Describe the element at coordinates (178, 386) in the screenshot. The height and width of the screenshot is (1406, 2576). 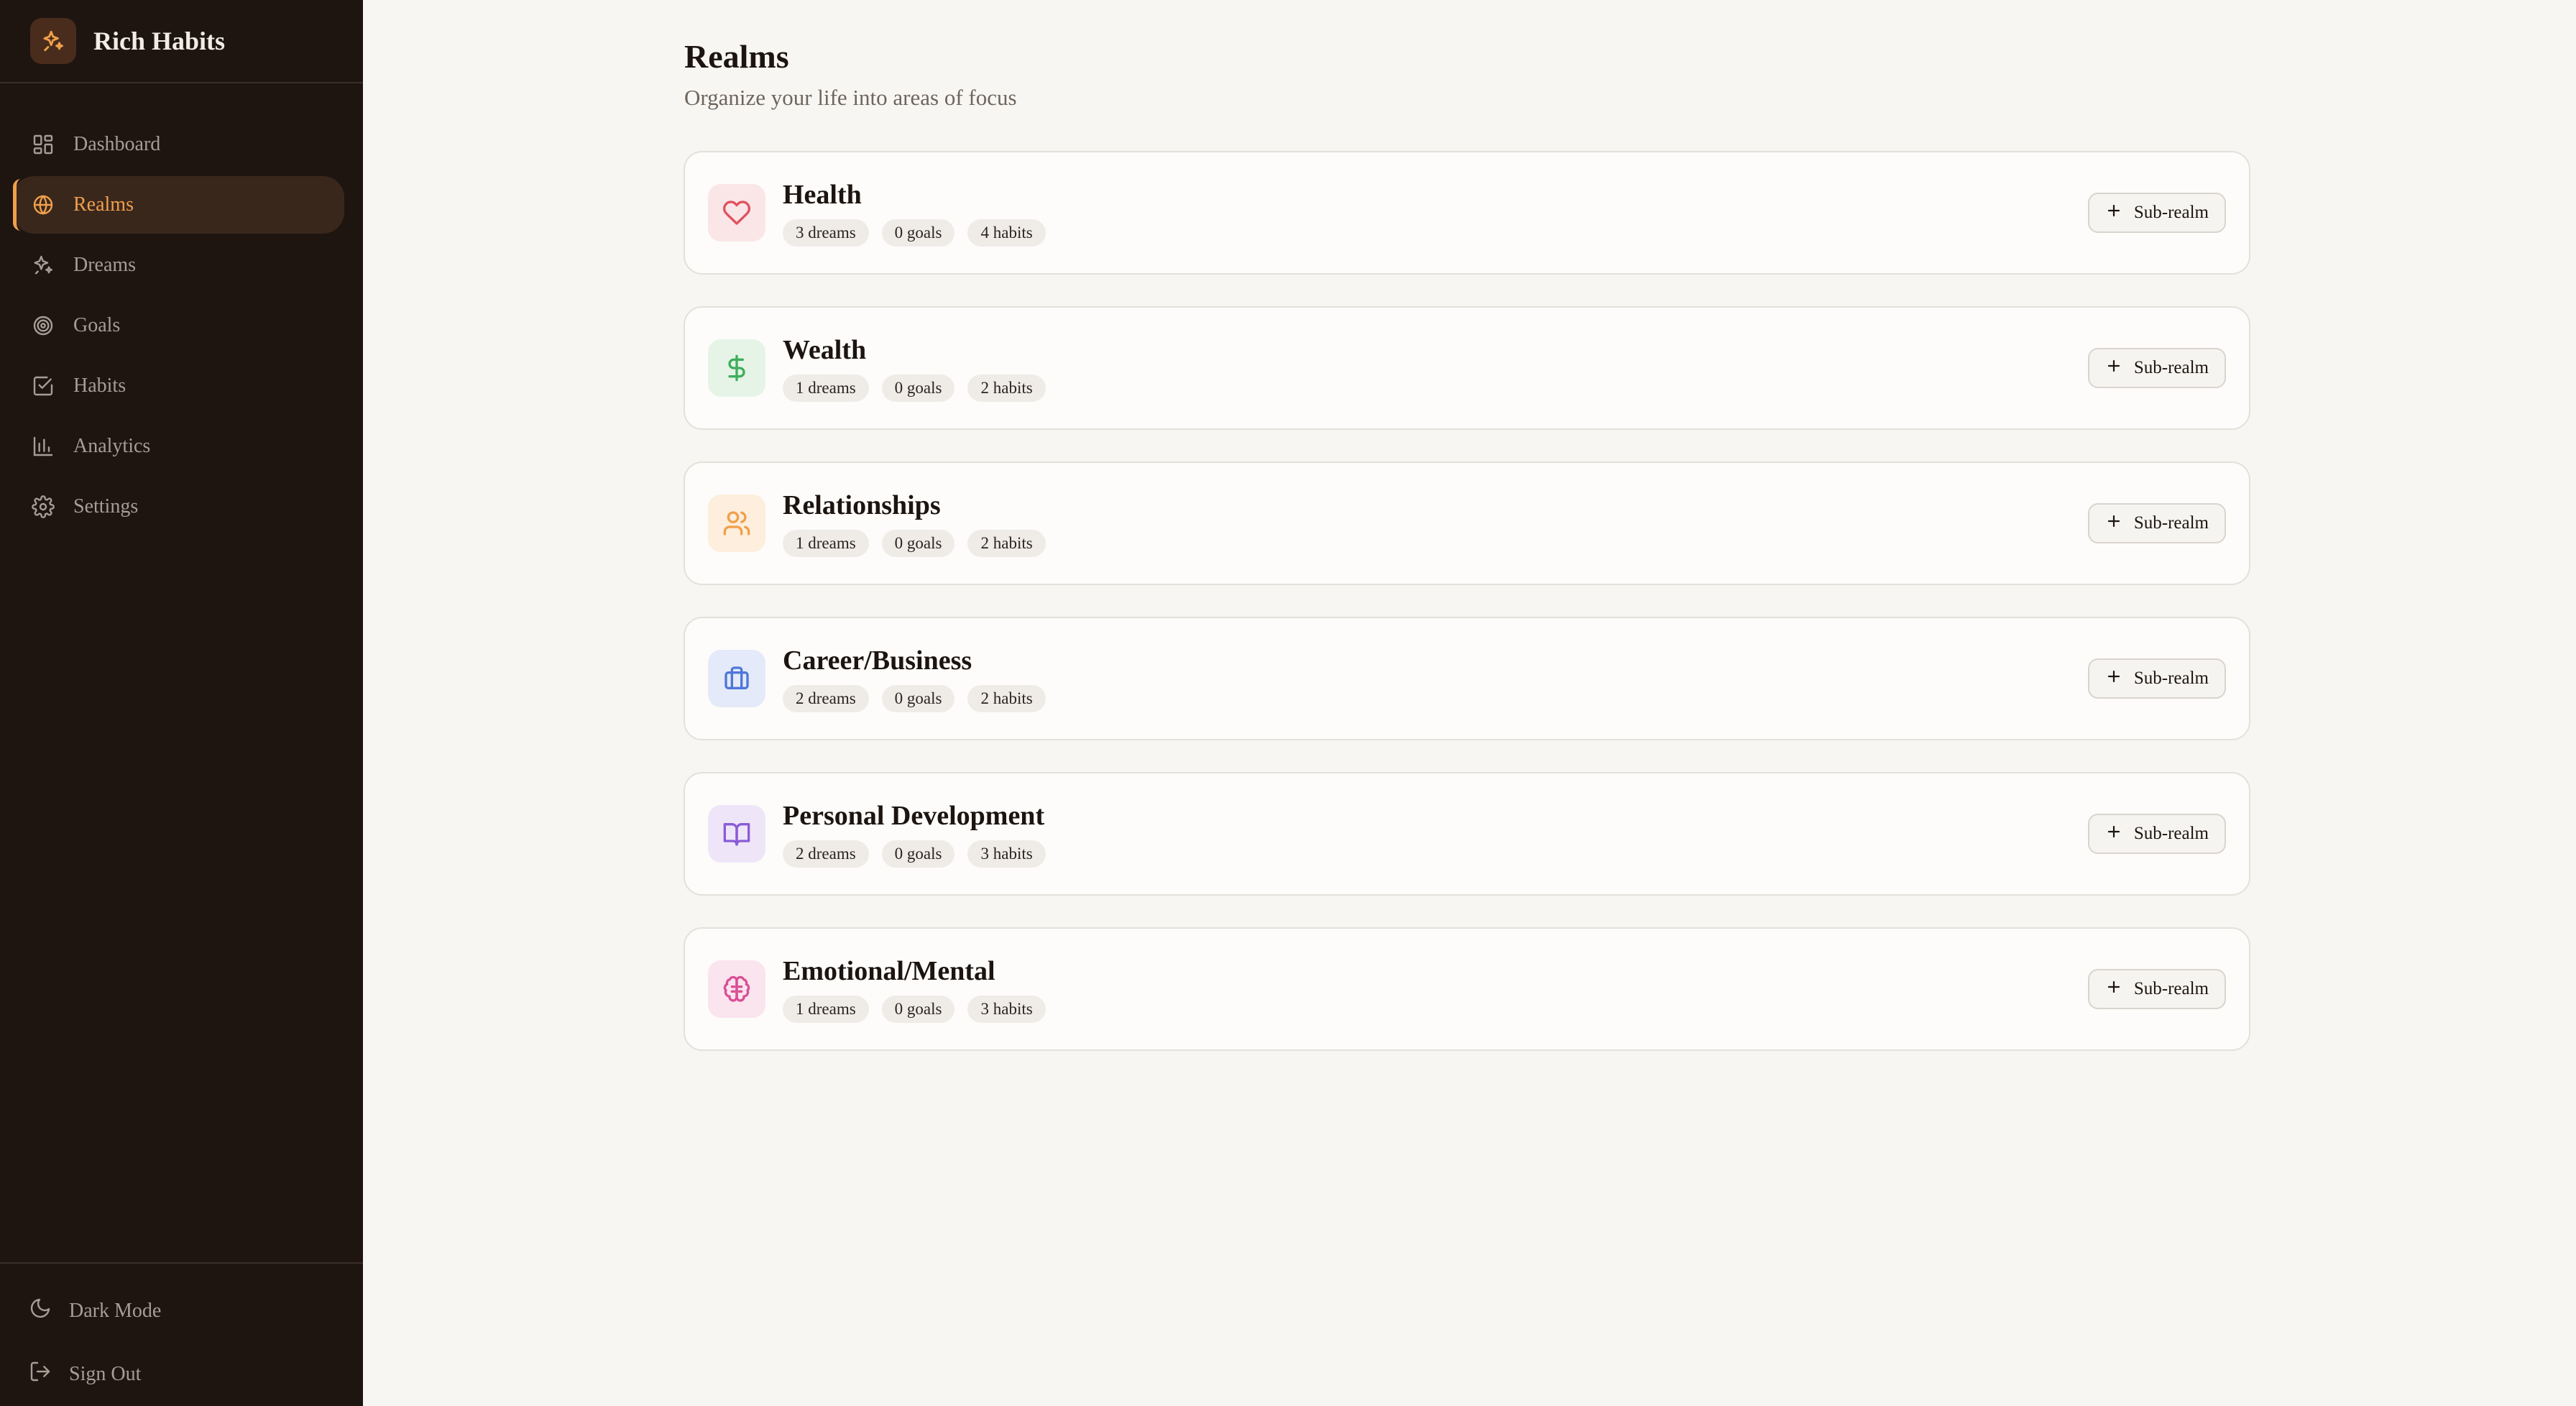
I see `nav-item-habits: Habits` at that location.